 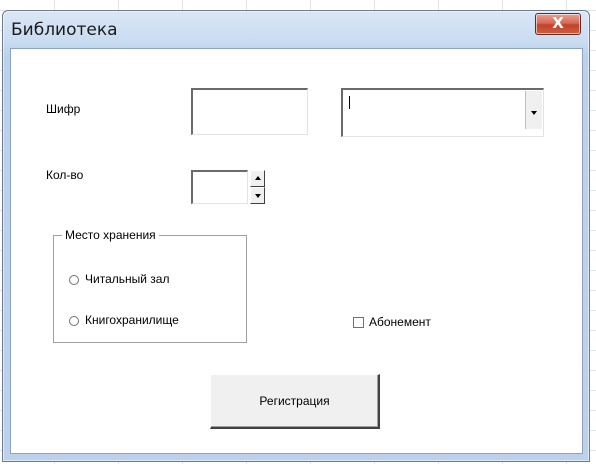 What do you see at coordinates (64, 30) in the screenshot?
I see `window-title: Библиотека` at bounding box center [64, 30].